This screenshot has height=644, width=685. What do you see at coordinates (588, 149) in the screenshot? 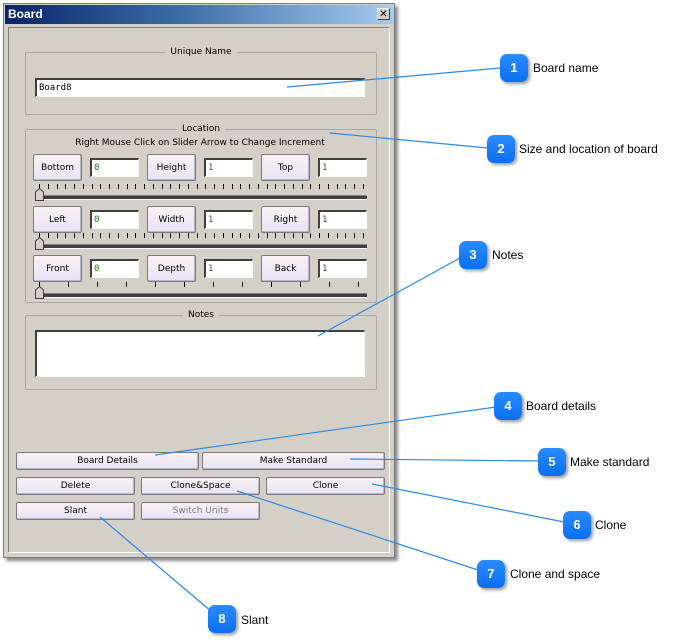
I see `callout-text-2: Size and location of board` at bounding box center [588, 149].